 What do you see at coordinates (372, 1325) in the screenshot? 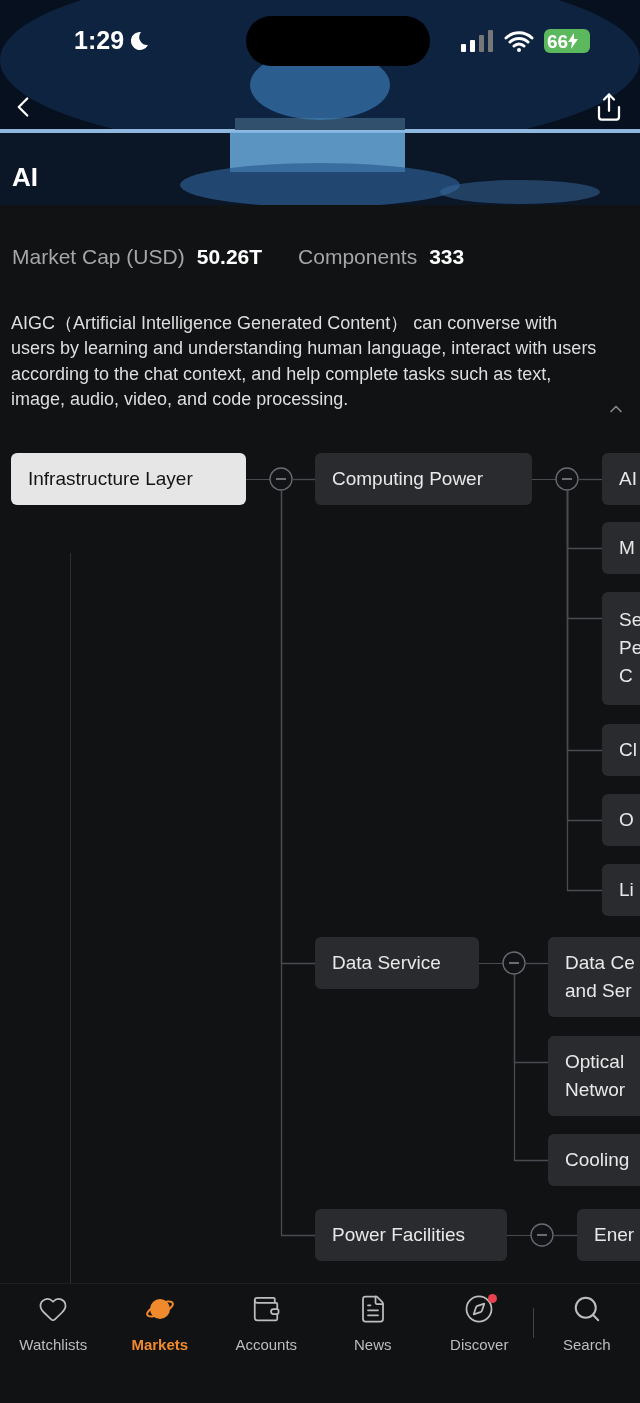
I see `tab-bar-item: News` at bounding box center [372, 1325].